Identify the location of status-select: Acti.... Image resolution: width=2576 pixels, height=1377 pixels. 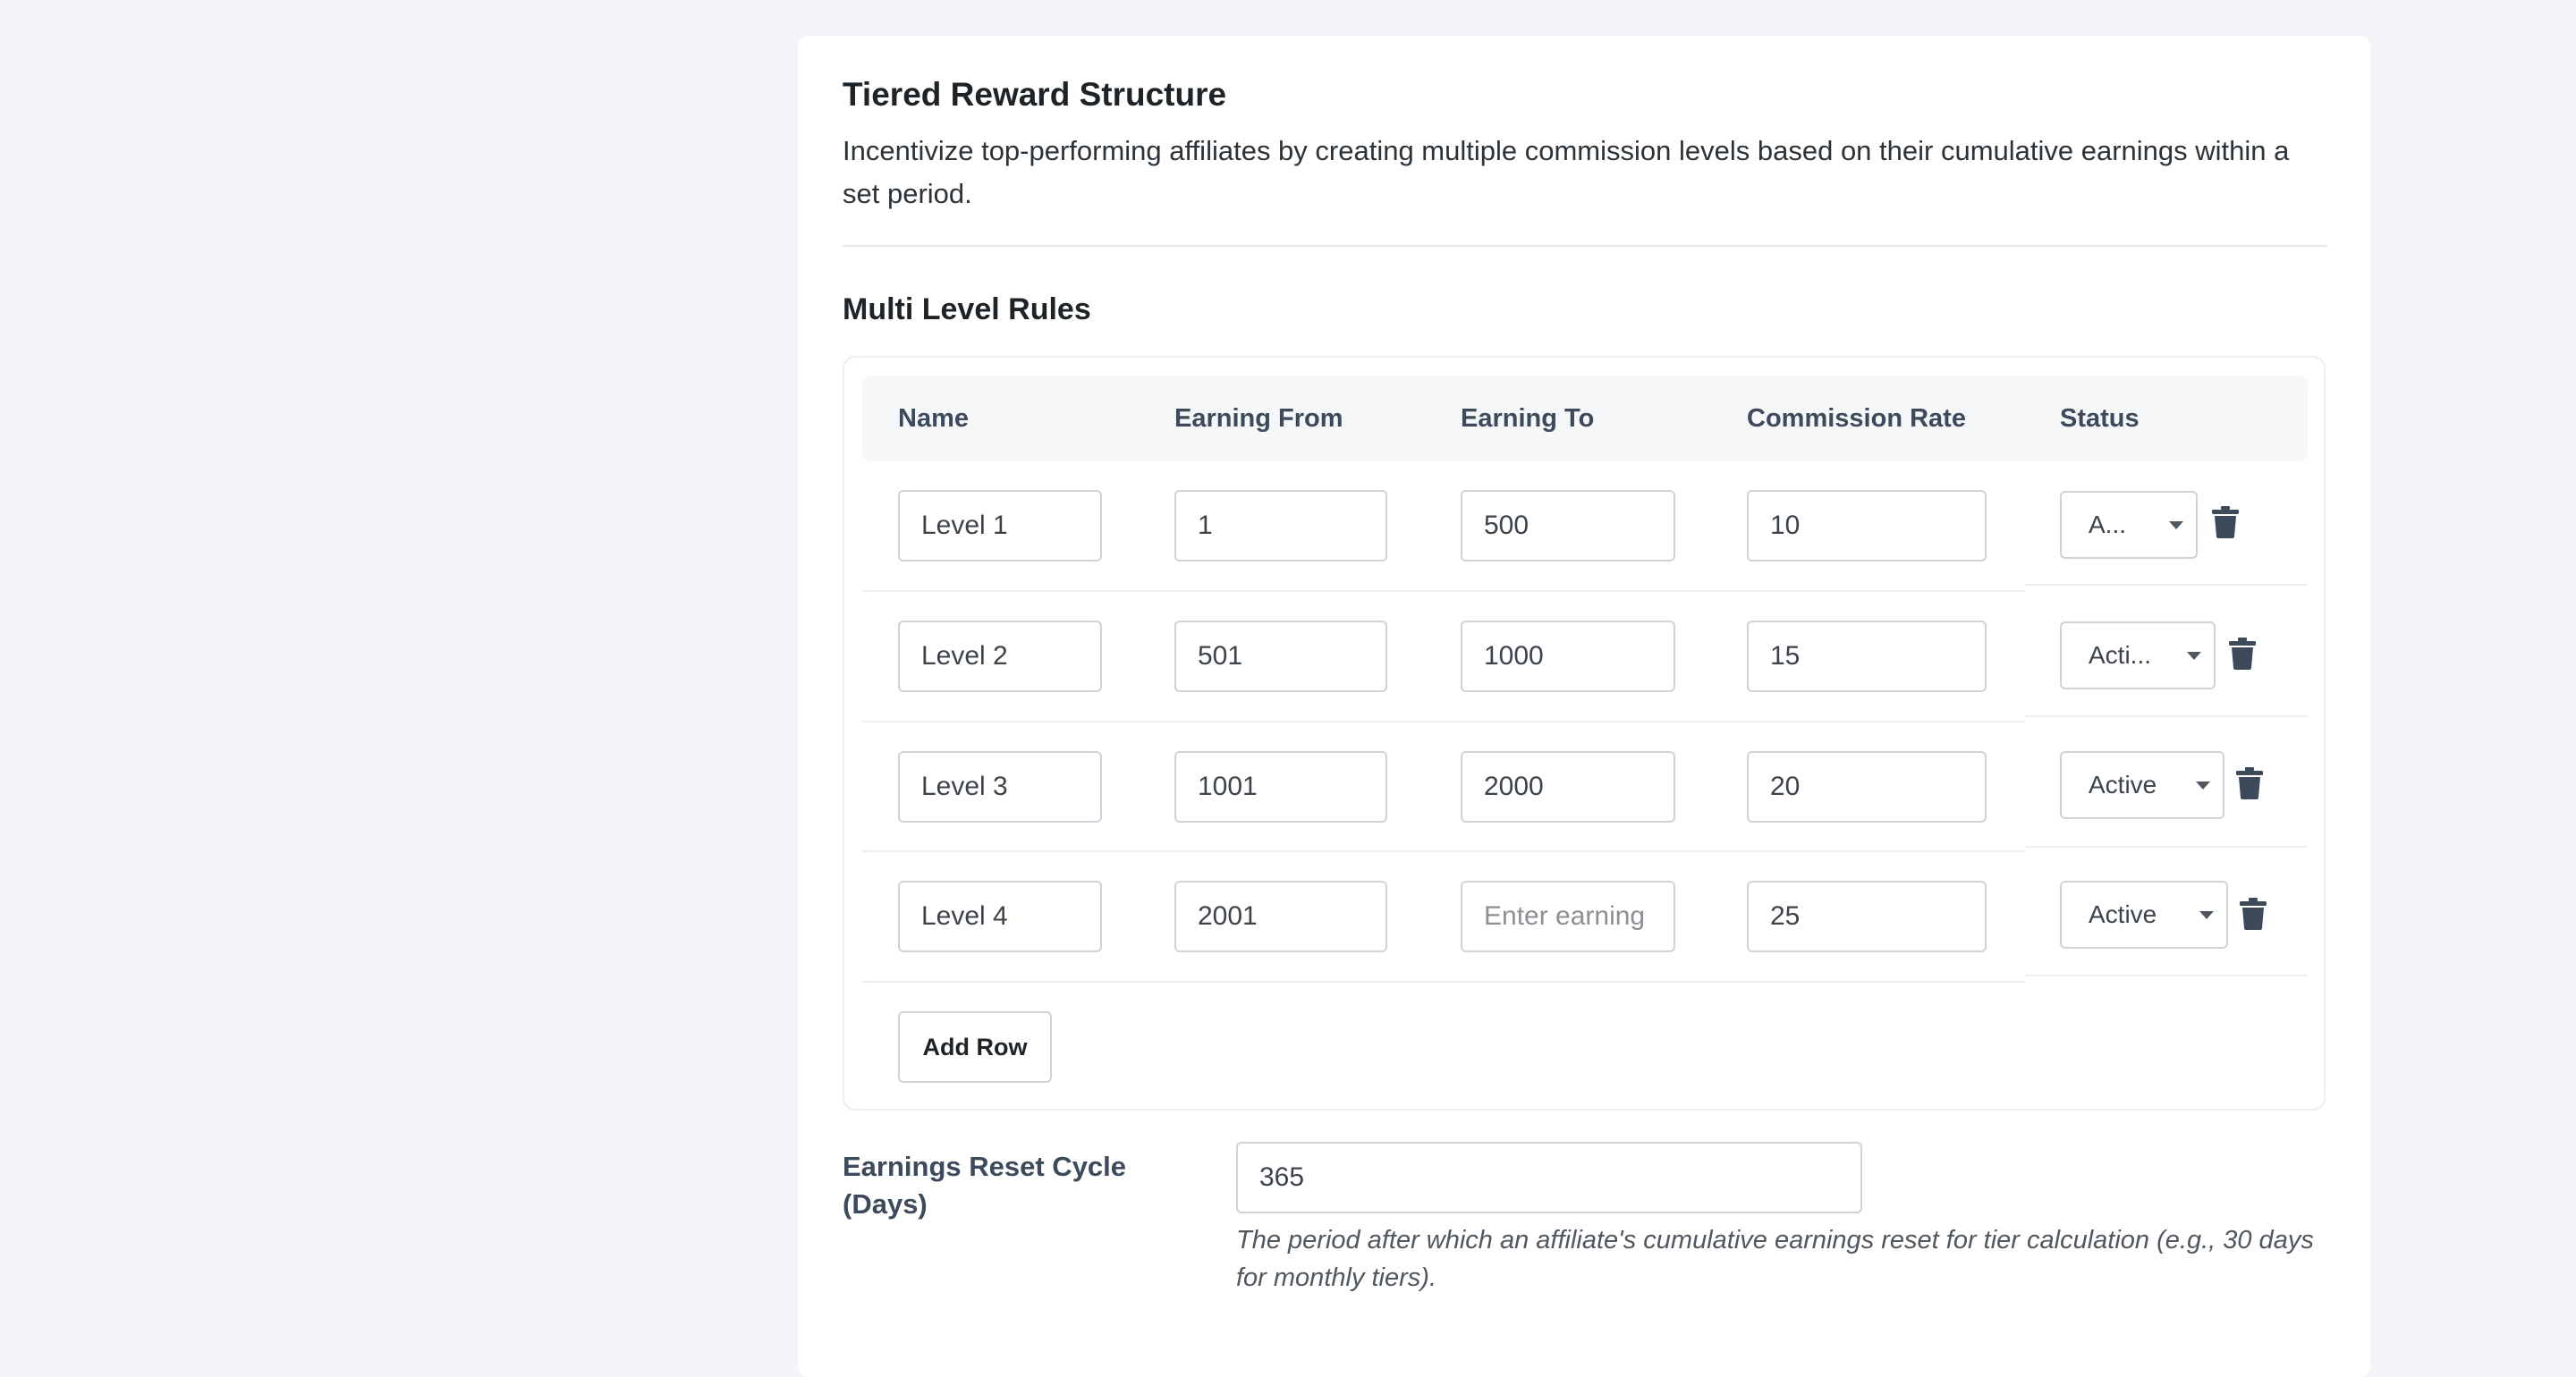
(2138, 655).